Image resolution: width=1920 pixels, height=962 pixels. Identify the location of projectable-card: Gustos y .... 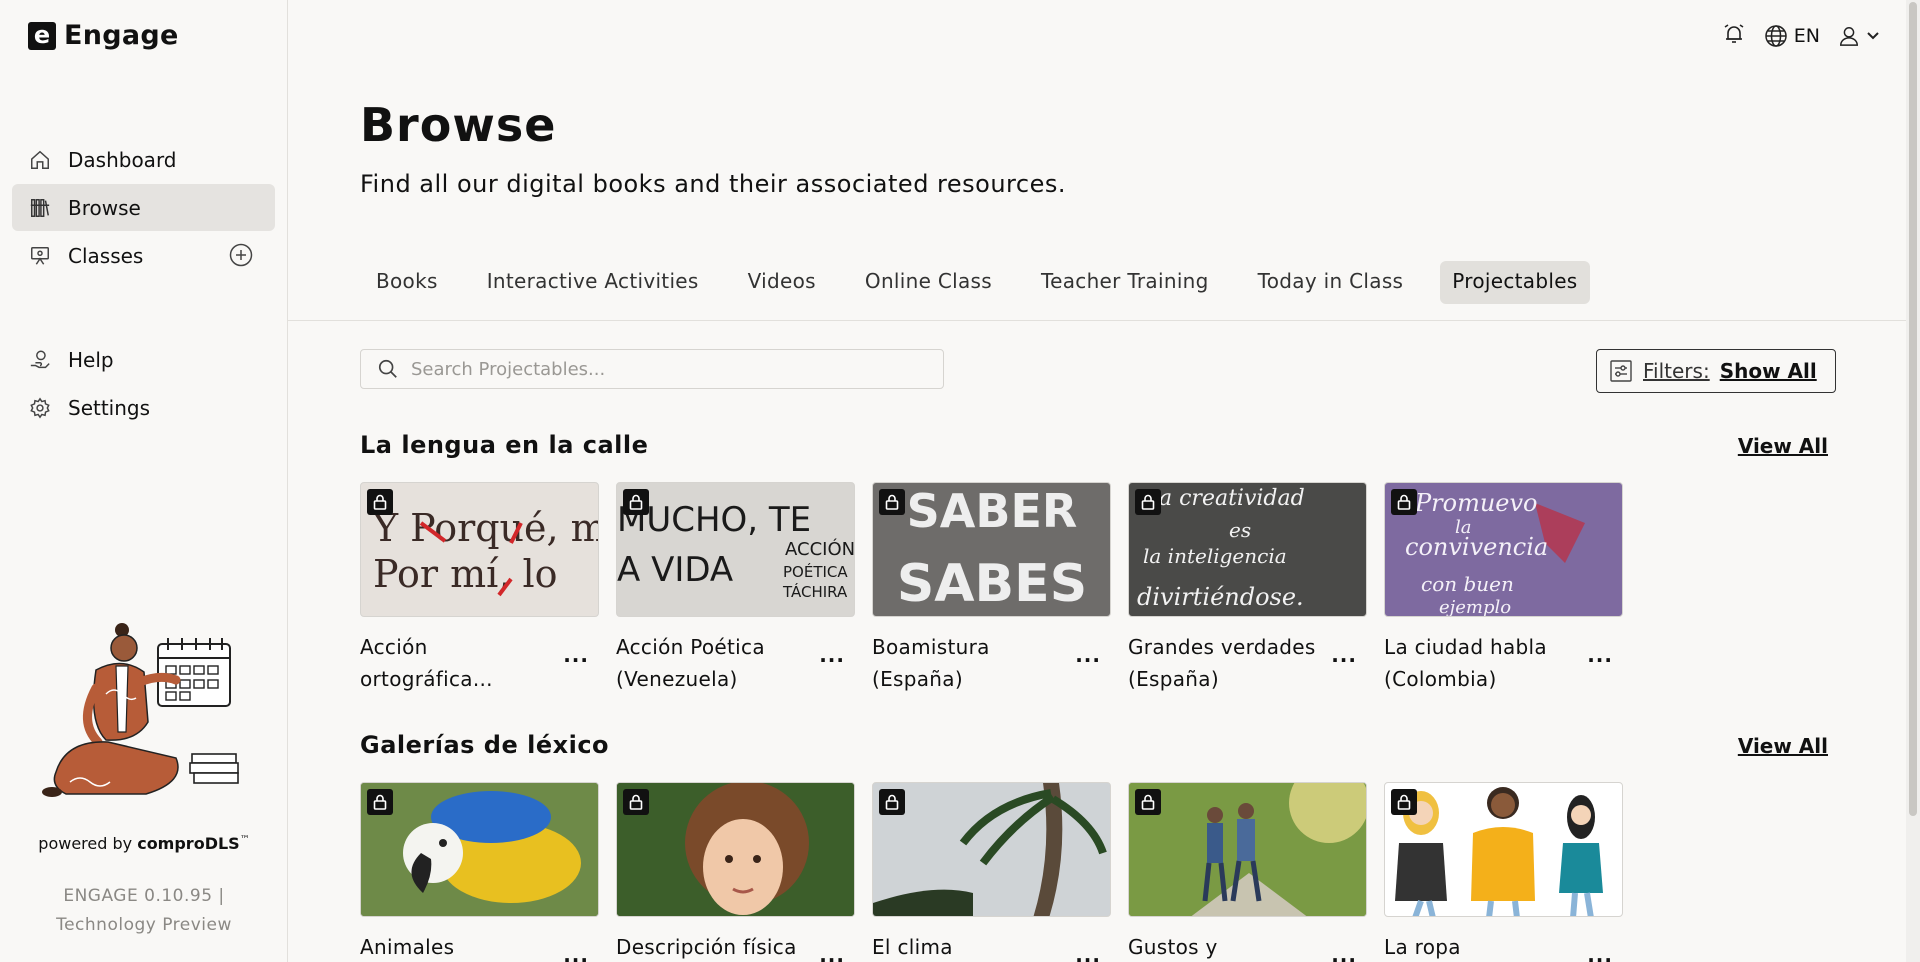
(1247, 872).